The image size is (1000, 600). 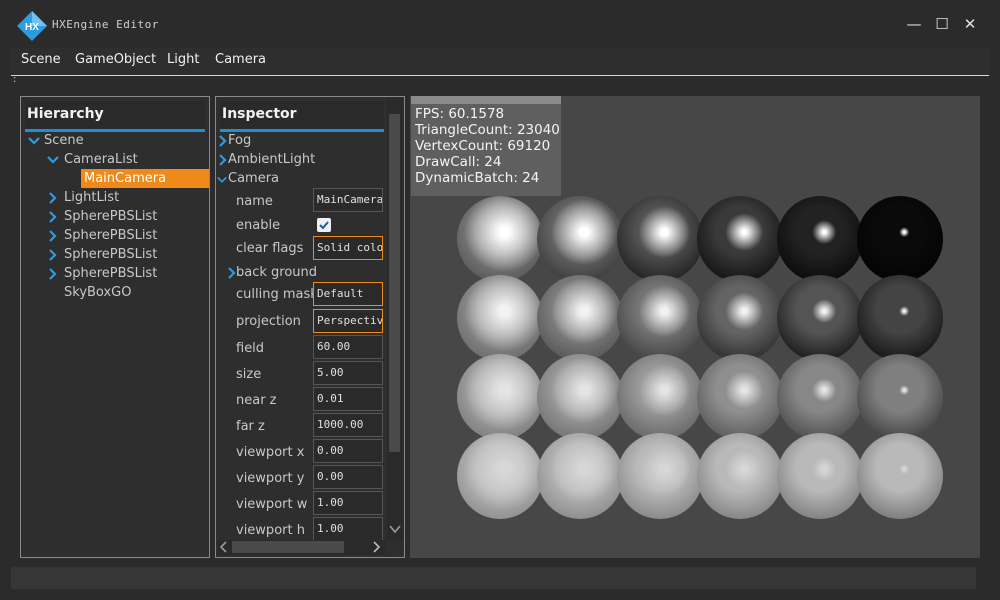 What do you see at coordinates (115, 59) in the screenshot?
I see `menu-gameobject: GameObject` at bounding box center [115, 59].